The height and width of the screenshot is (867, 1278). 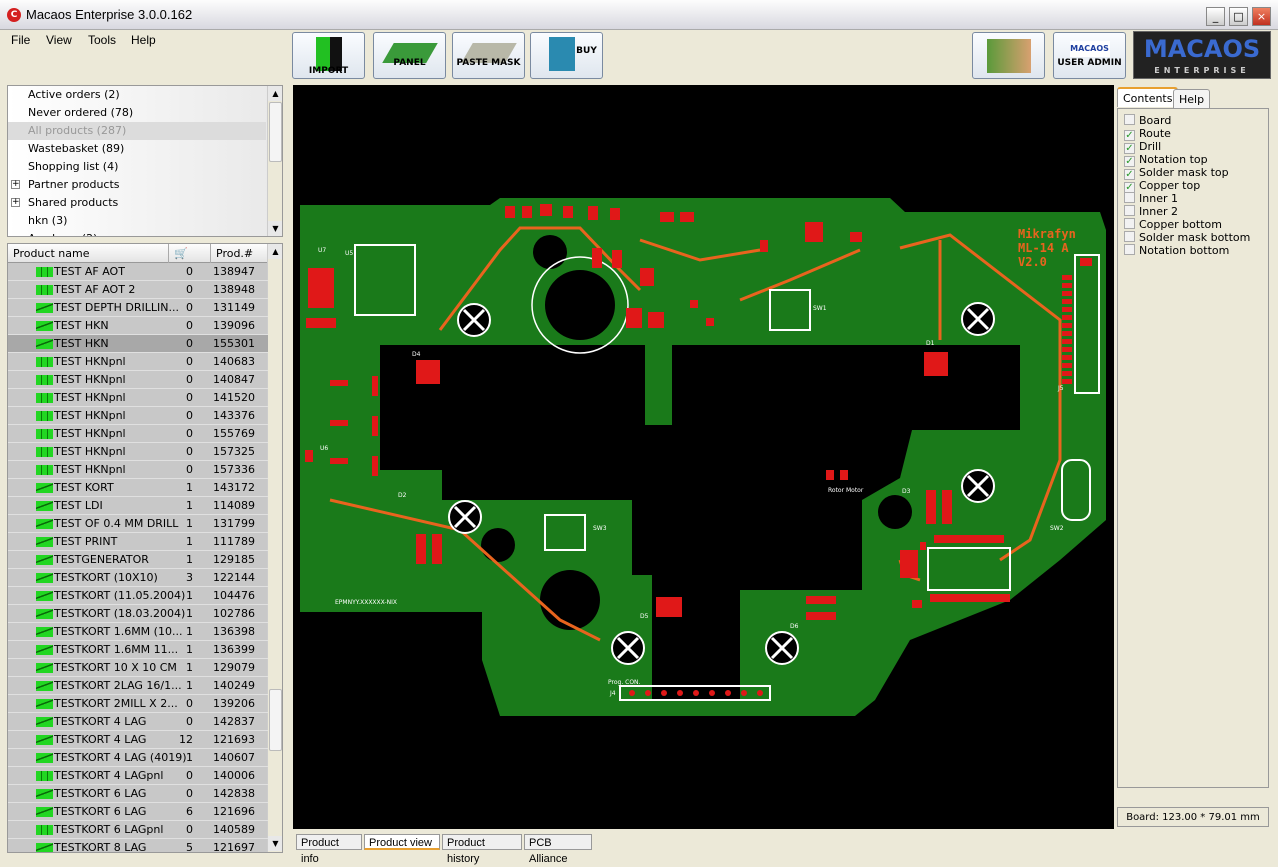 What do you see at coordinates (558, 849) in the screenshot?
I see `tab-pcb-alliance: PCB Alliance` at bounding box center [558, 849].